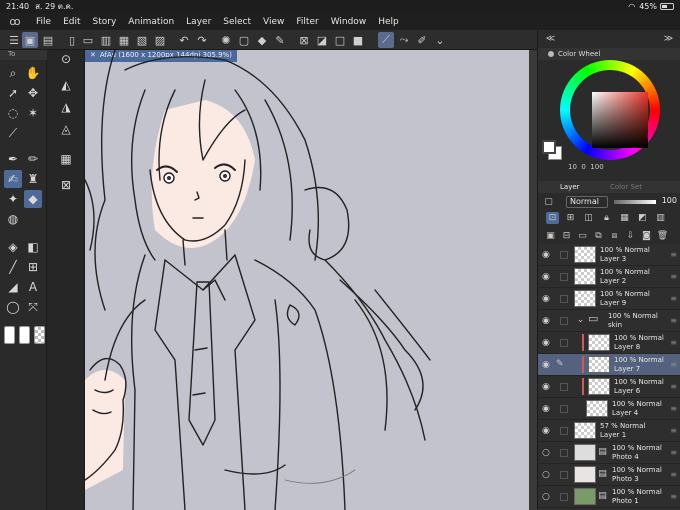 The height and width of the screenshot is (510, 680). I want to click on layer-row-photo-3: ○ ▤ 100 % Normal Photo 3 ≡, so click(609, 475).